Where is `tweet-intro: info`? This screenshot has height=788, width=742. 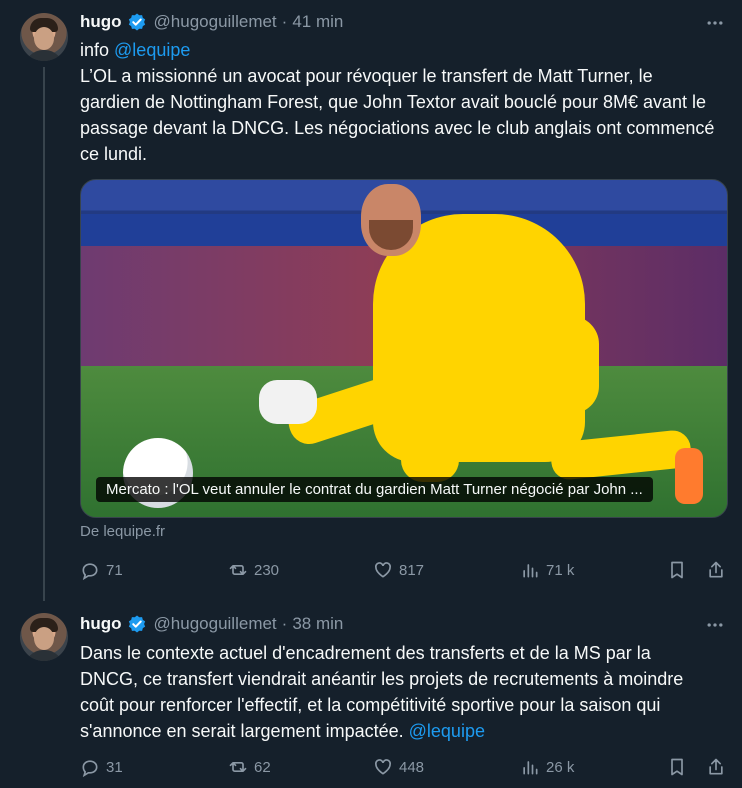
tweet-intro: info is located at coordinates (97, 50).